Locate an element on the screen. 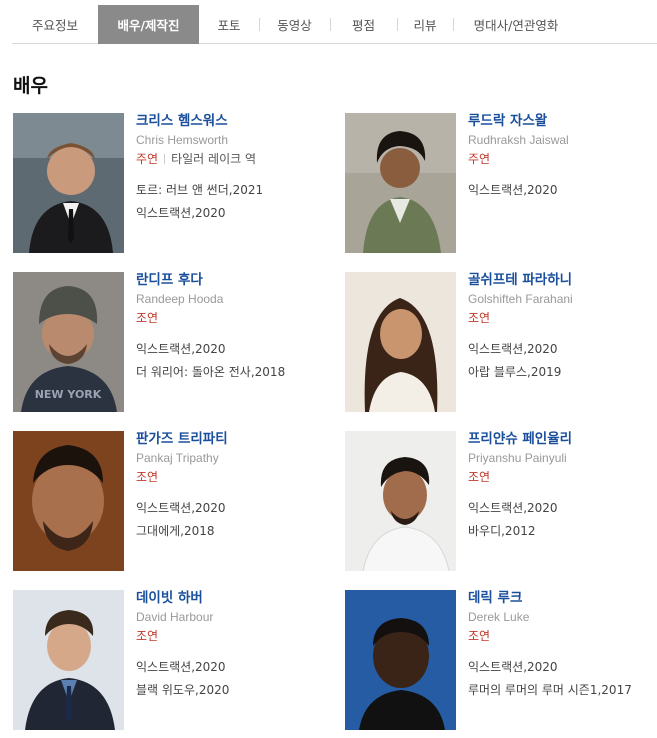 This screenshot has height=738, width=657. actor-name: 골쉬프테 파라하니 is located at coordinates (562, 280).